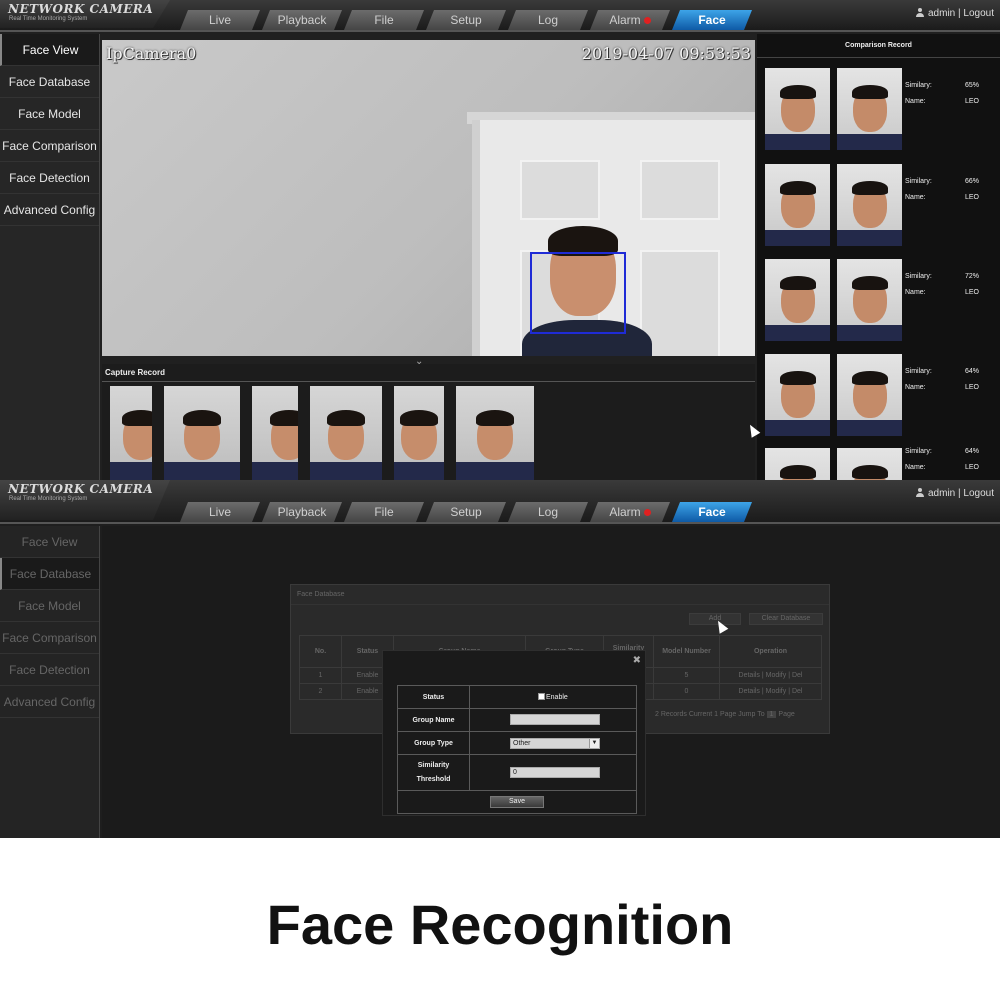 The width and height of the screenshot is (1000, 1000). I want to click on group-name-input, so click(555, 719).